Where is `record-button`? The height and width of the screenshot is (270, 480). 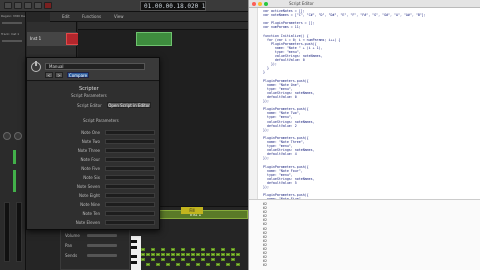 record-button is located at coordinates (48, 5).